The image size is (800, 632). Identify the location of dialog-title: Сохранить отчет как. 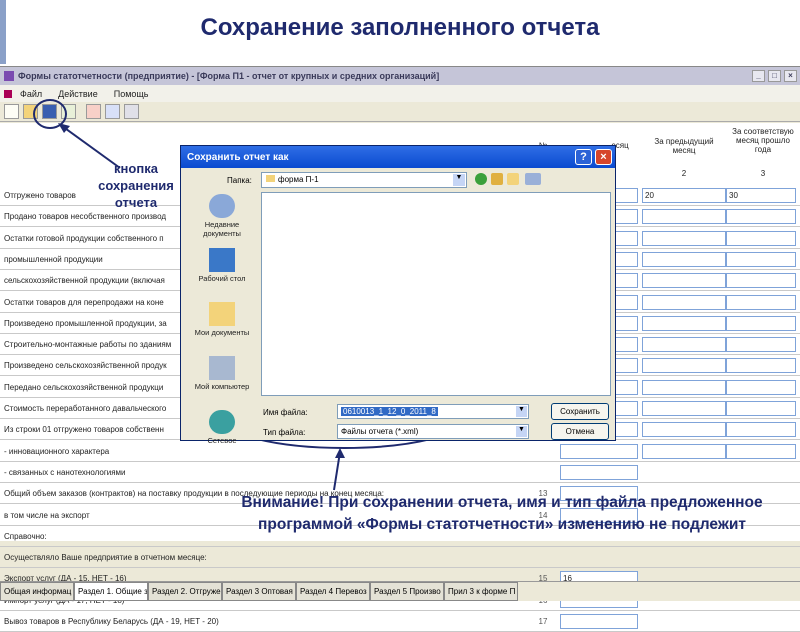
(238, 157).